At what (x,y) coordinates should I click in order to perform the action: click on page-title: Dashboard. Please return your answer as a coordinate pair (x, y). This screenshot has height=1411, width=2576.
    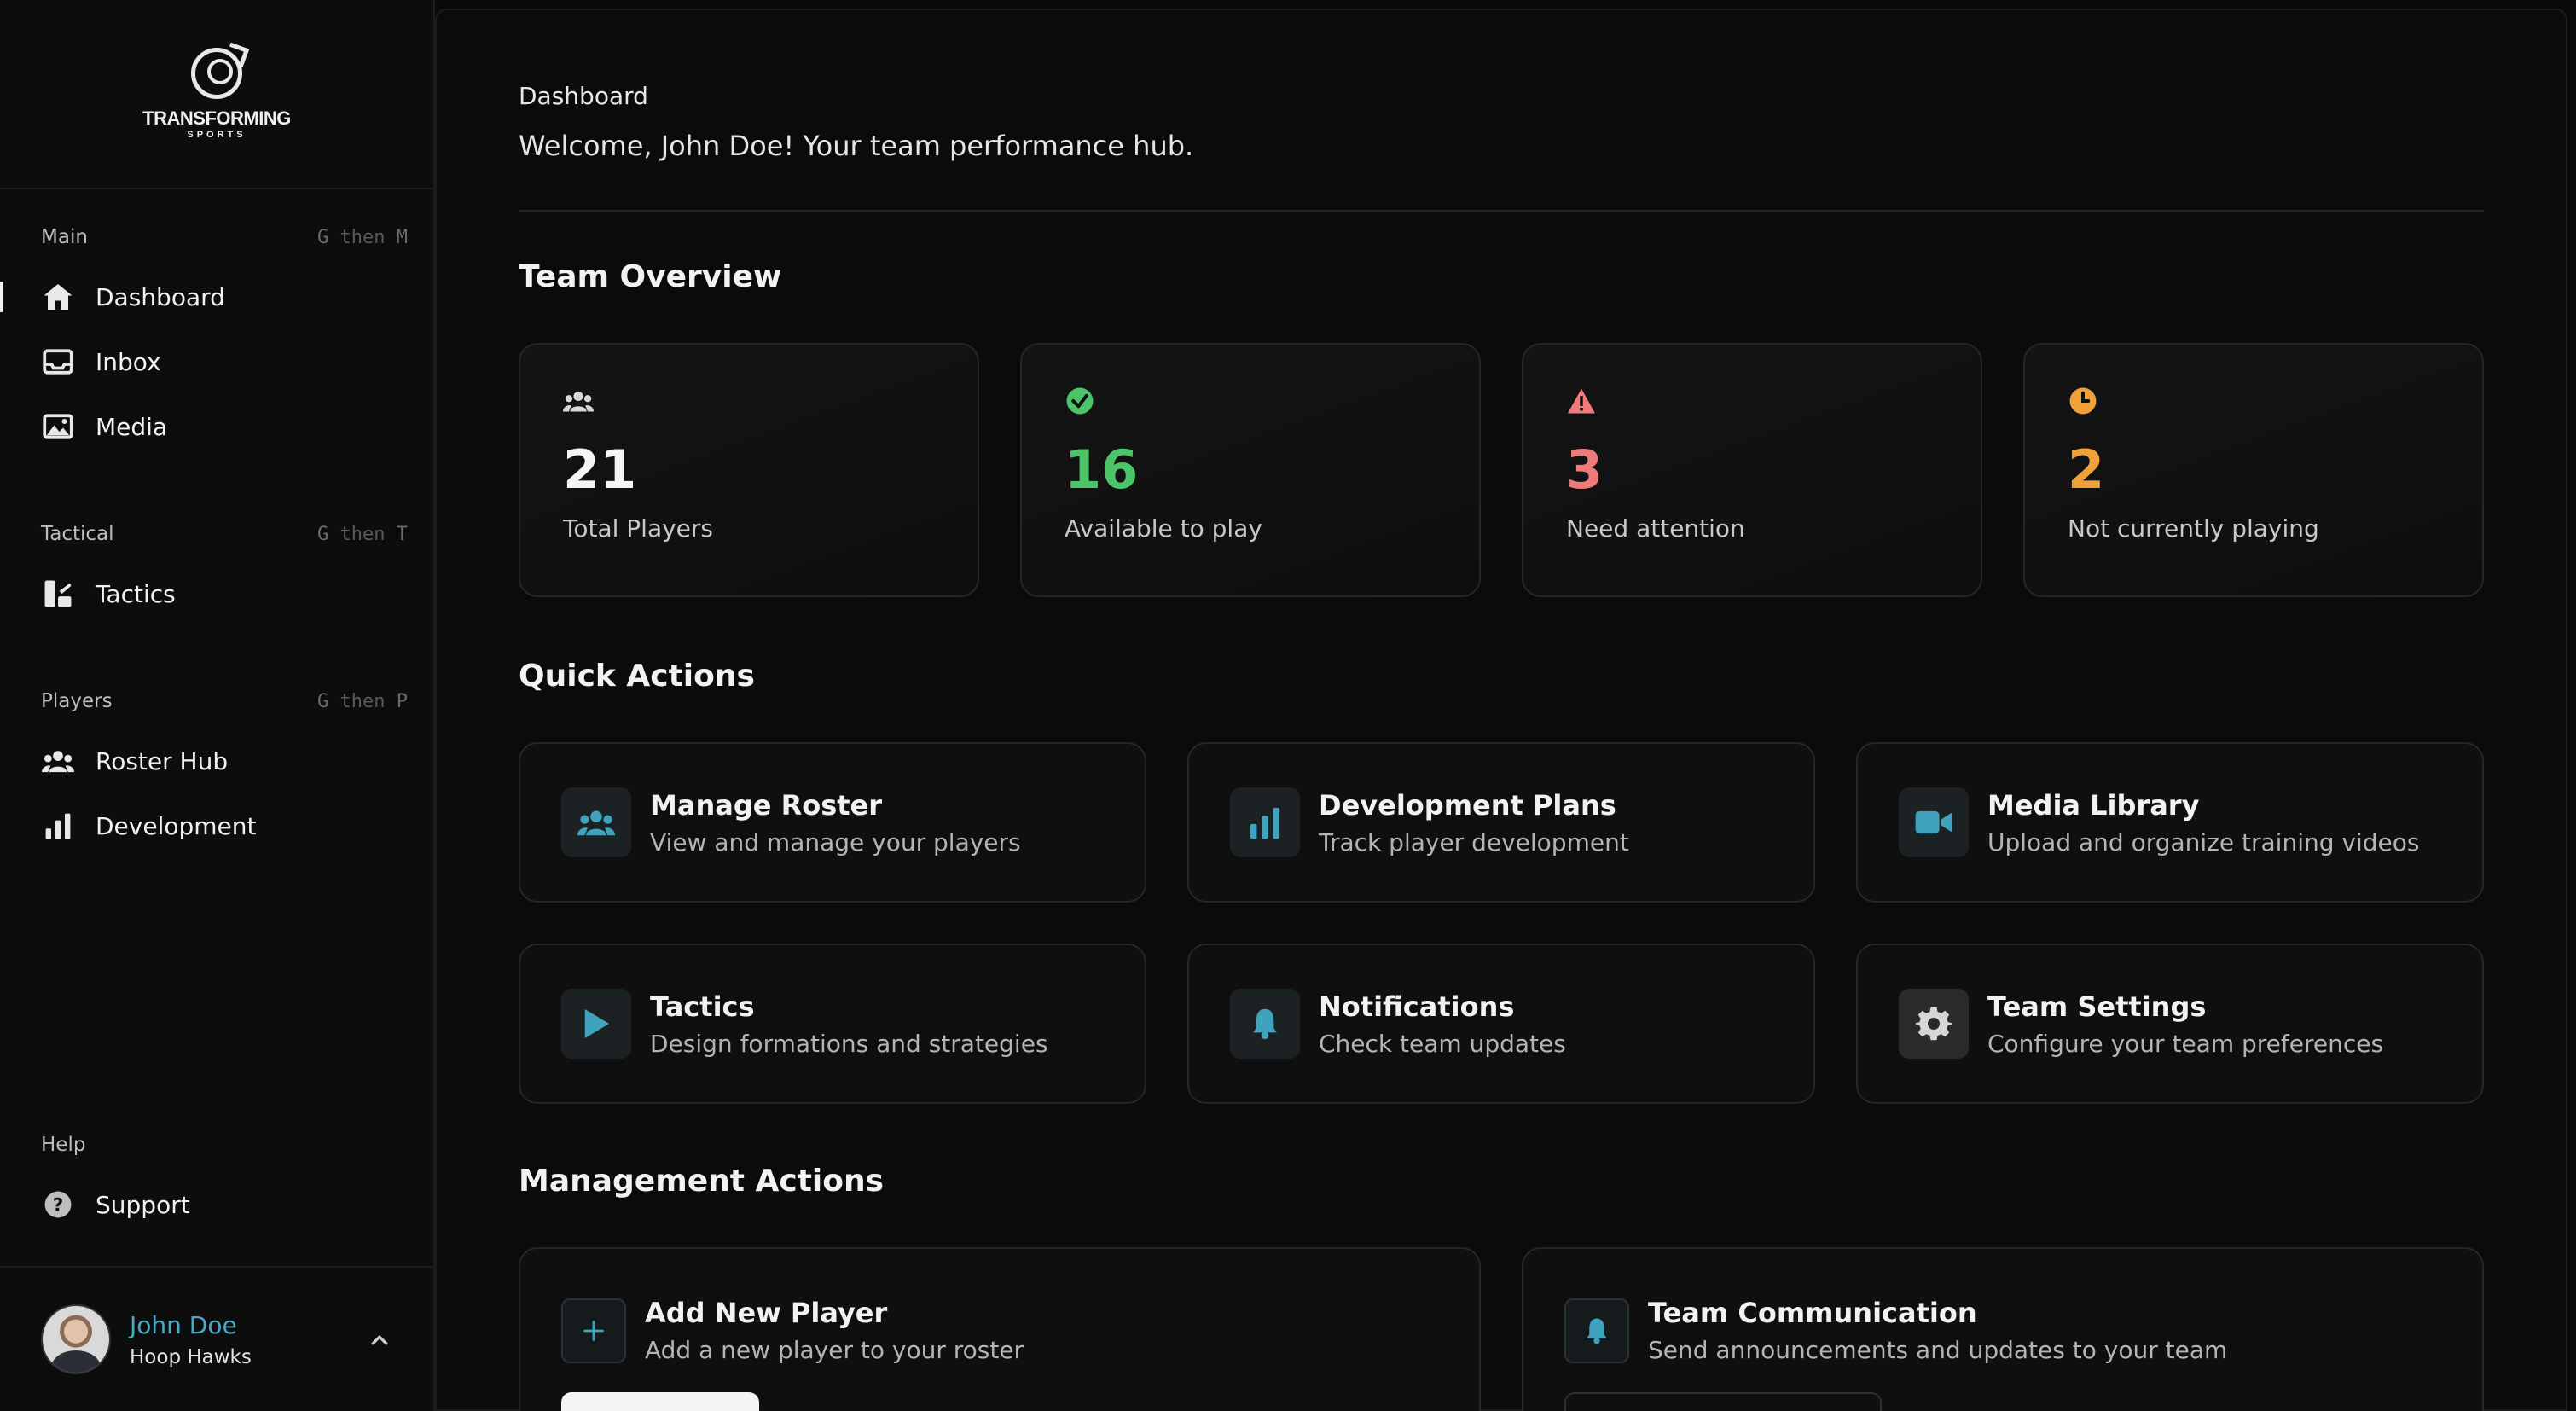
    Looking at the image, I should click on (583, 96).